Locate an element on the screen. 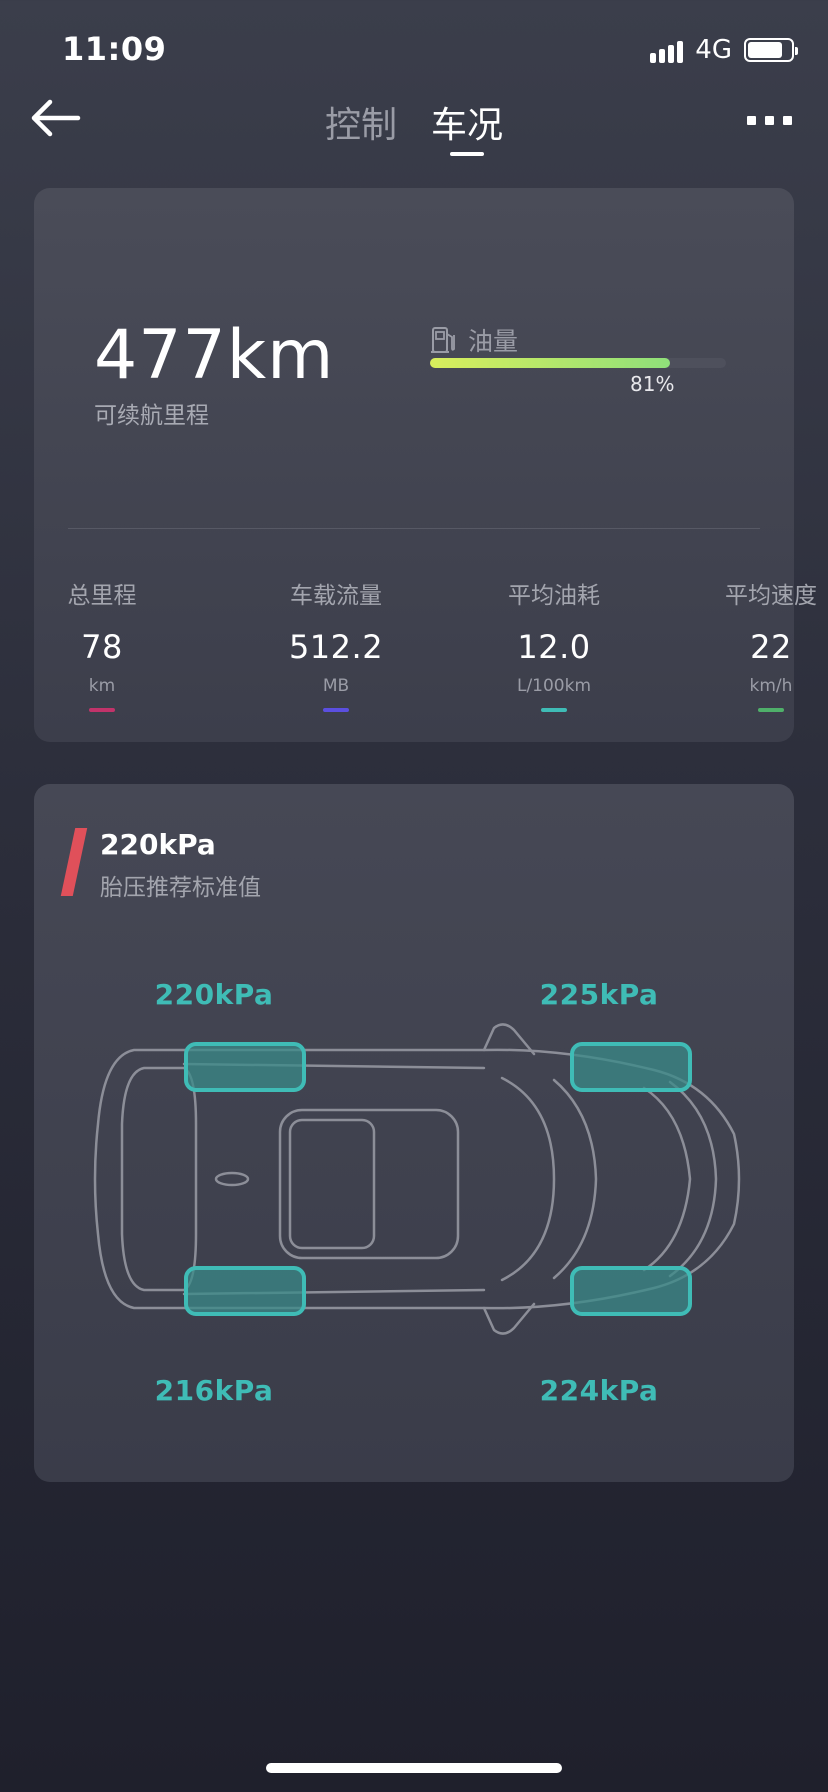 This screenshot has height=1792, width=828. fuel-percent: 81% is located at coordinates (652, 384).